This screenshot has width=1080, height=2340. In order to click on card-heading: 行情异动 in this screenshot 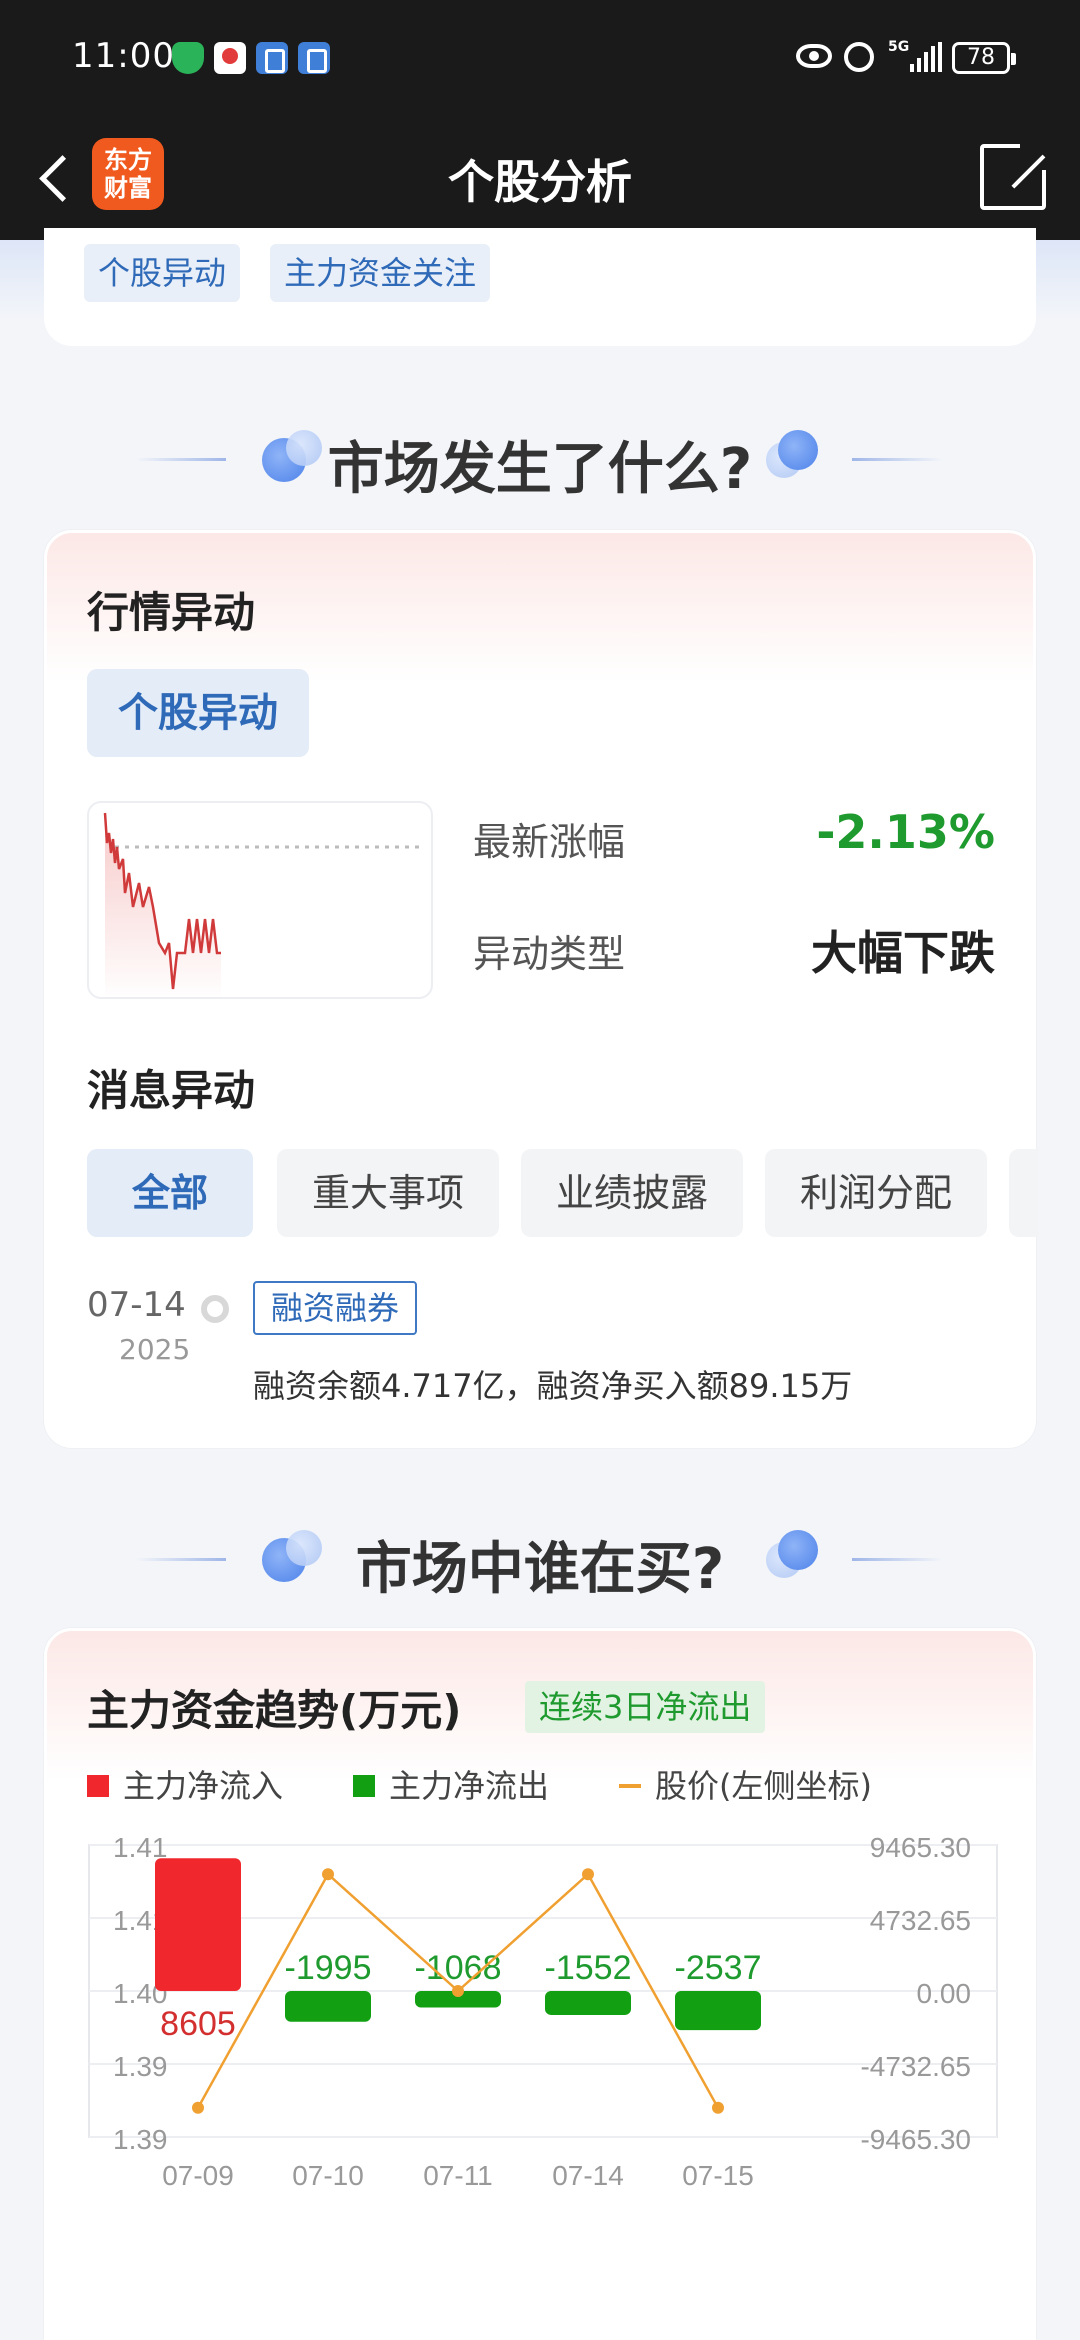, I will do `click(171, 612)`.